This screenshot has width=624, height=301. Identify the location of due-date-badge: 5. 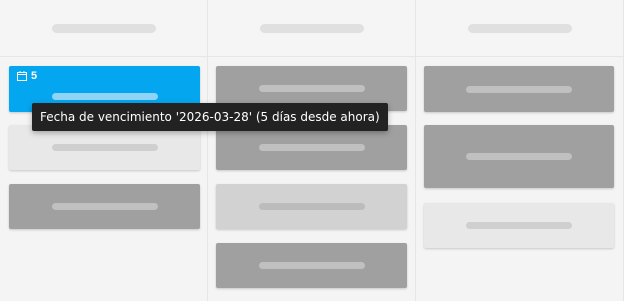
(27, 76).